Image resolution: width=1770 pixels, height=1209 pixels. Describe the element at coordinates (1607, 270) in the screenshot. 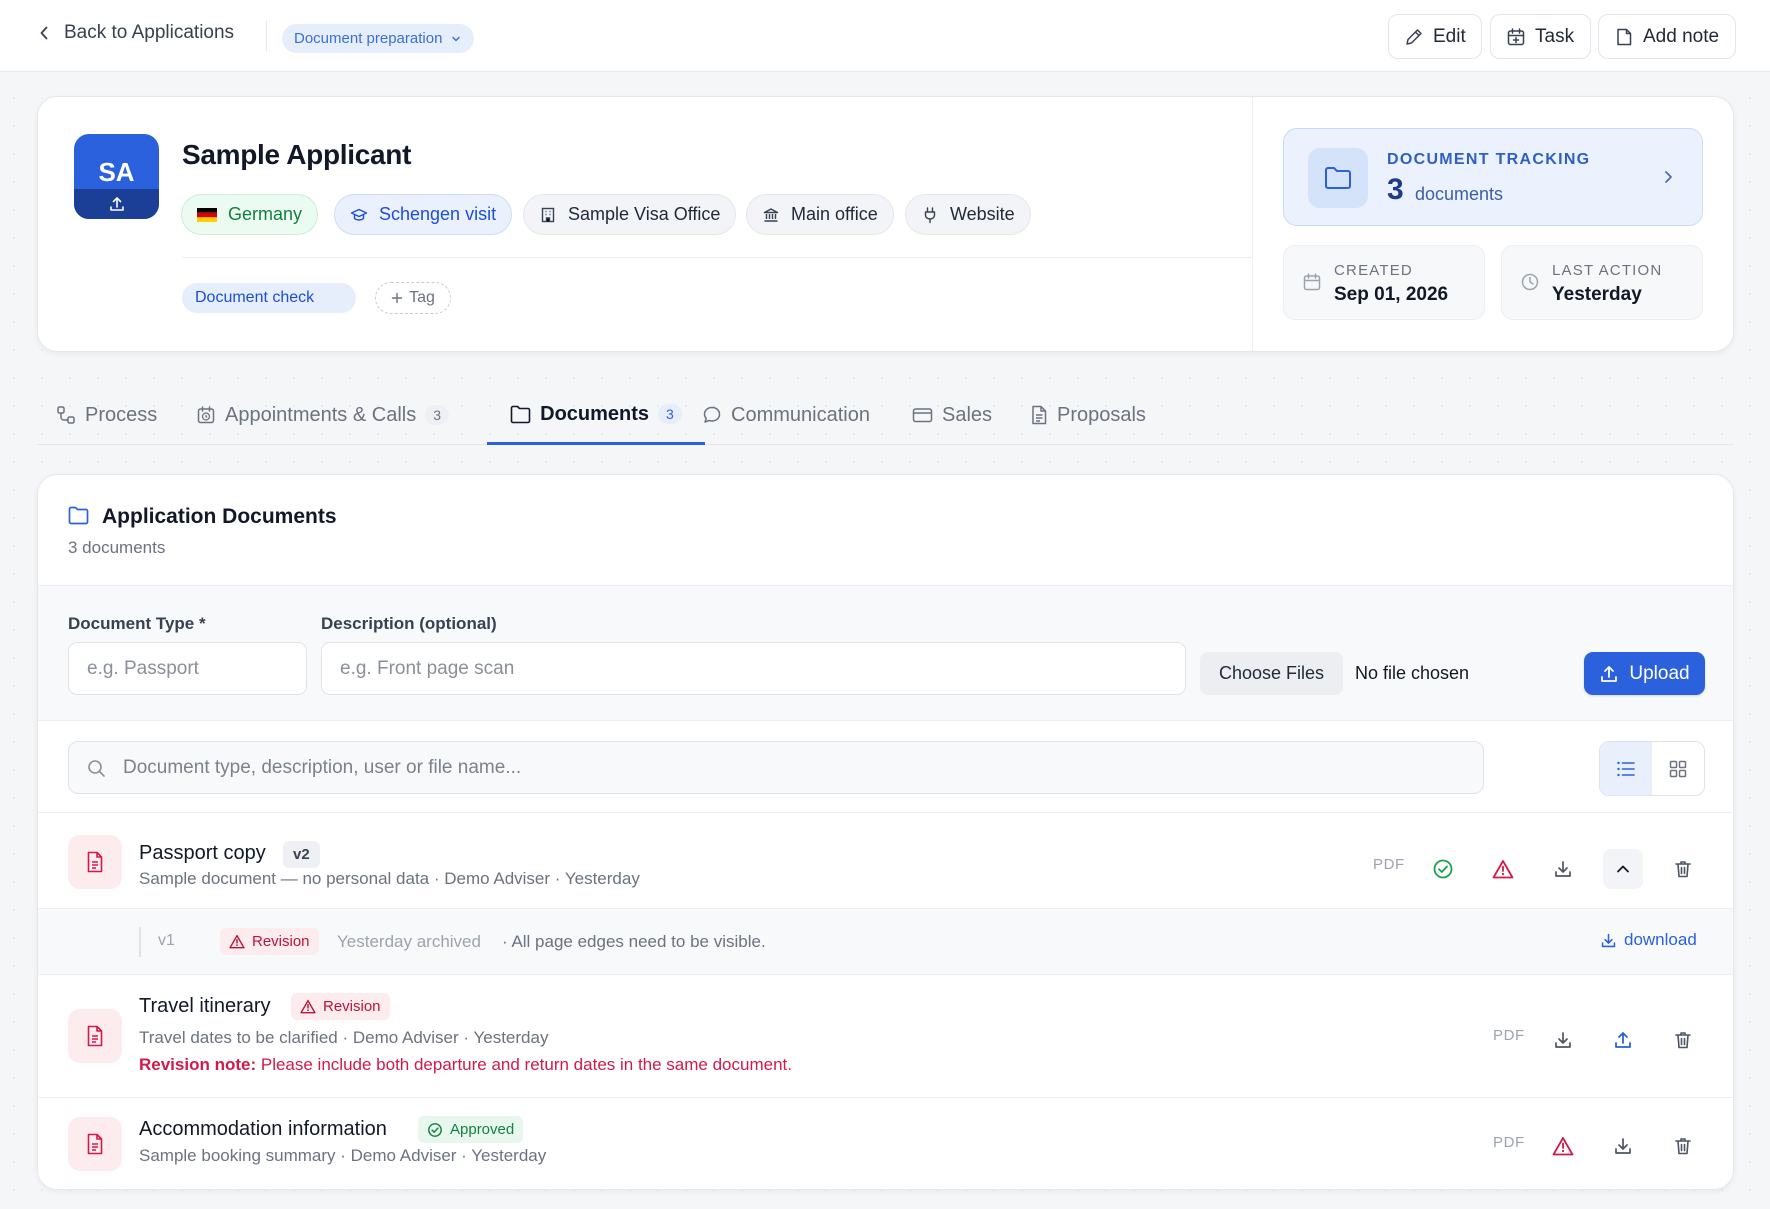

I see `last-action-label: LAST ACTION` at that location.